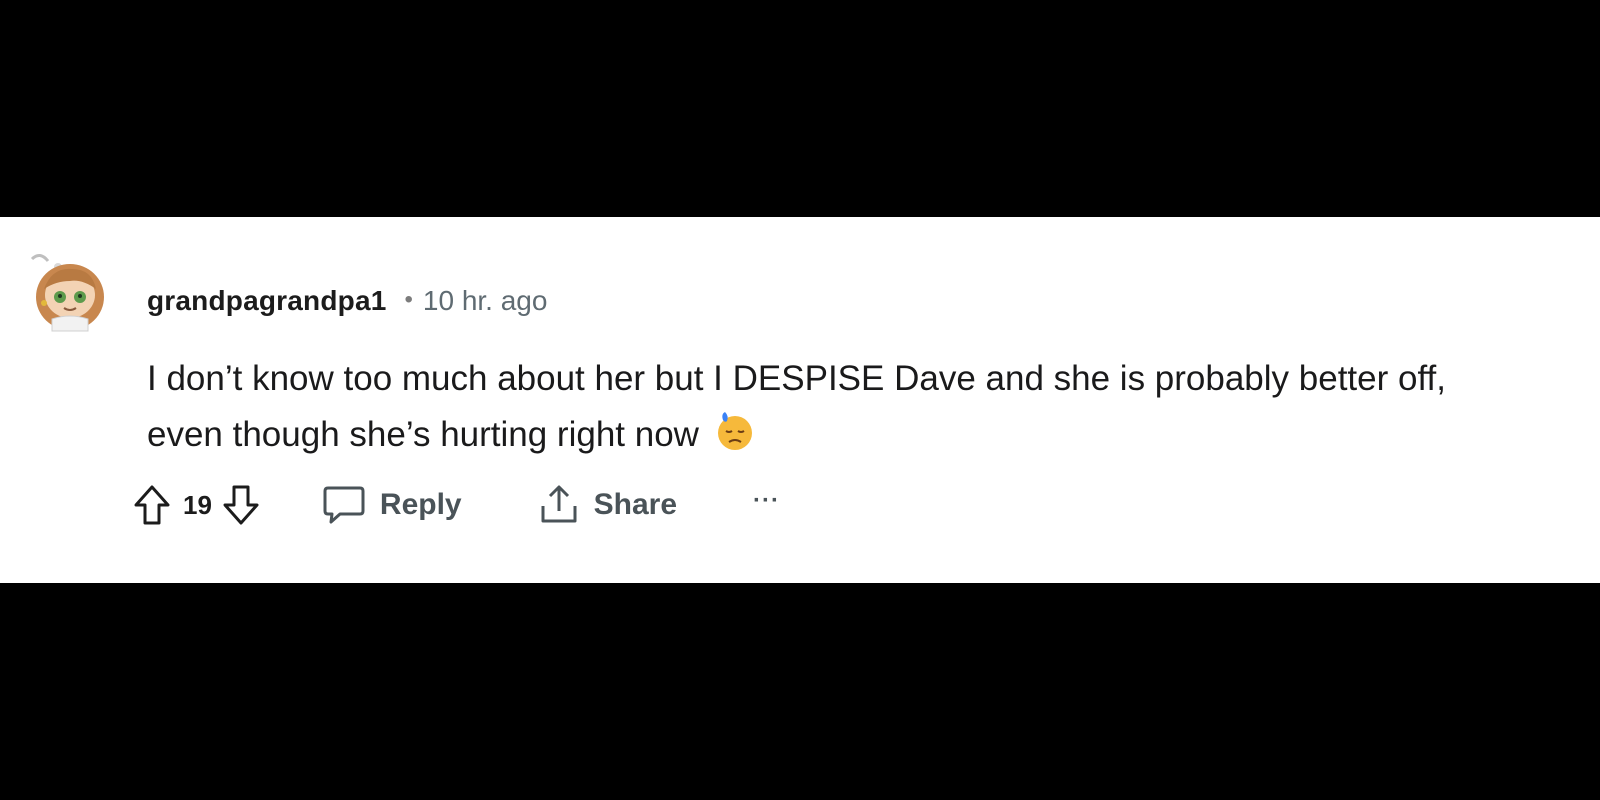 This screenshot has height=800, width=1600. I want to click on avatar-icon, so click(67, 293).